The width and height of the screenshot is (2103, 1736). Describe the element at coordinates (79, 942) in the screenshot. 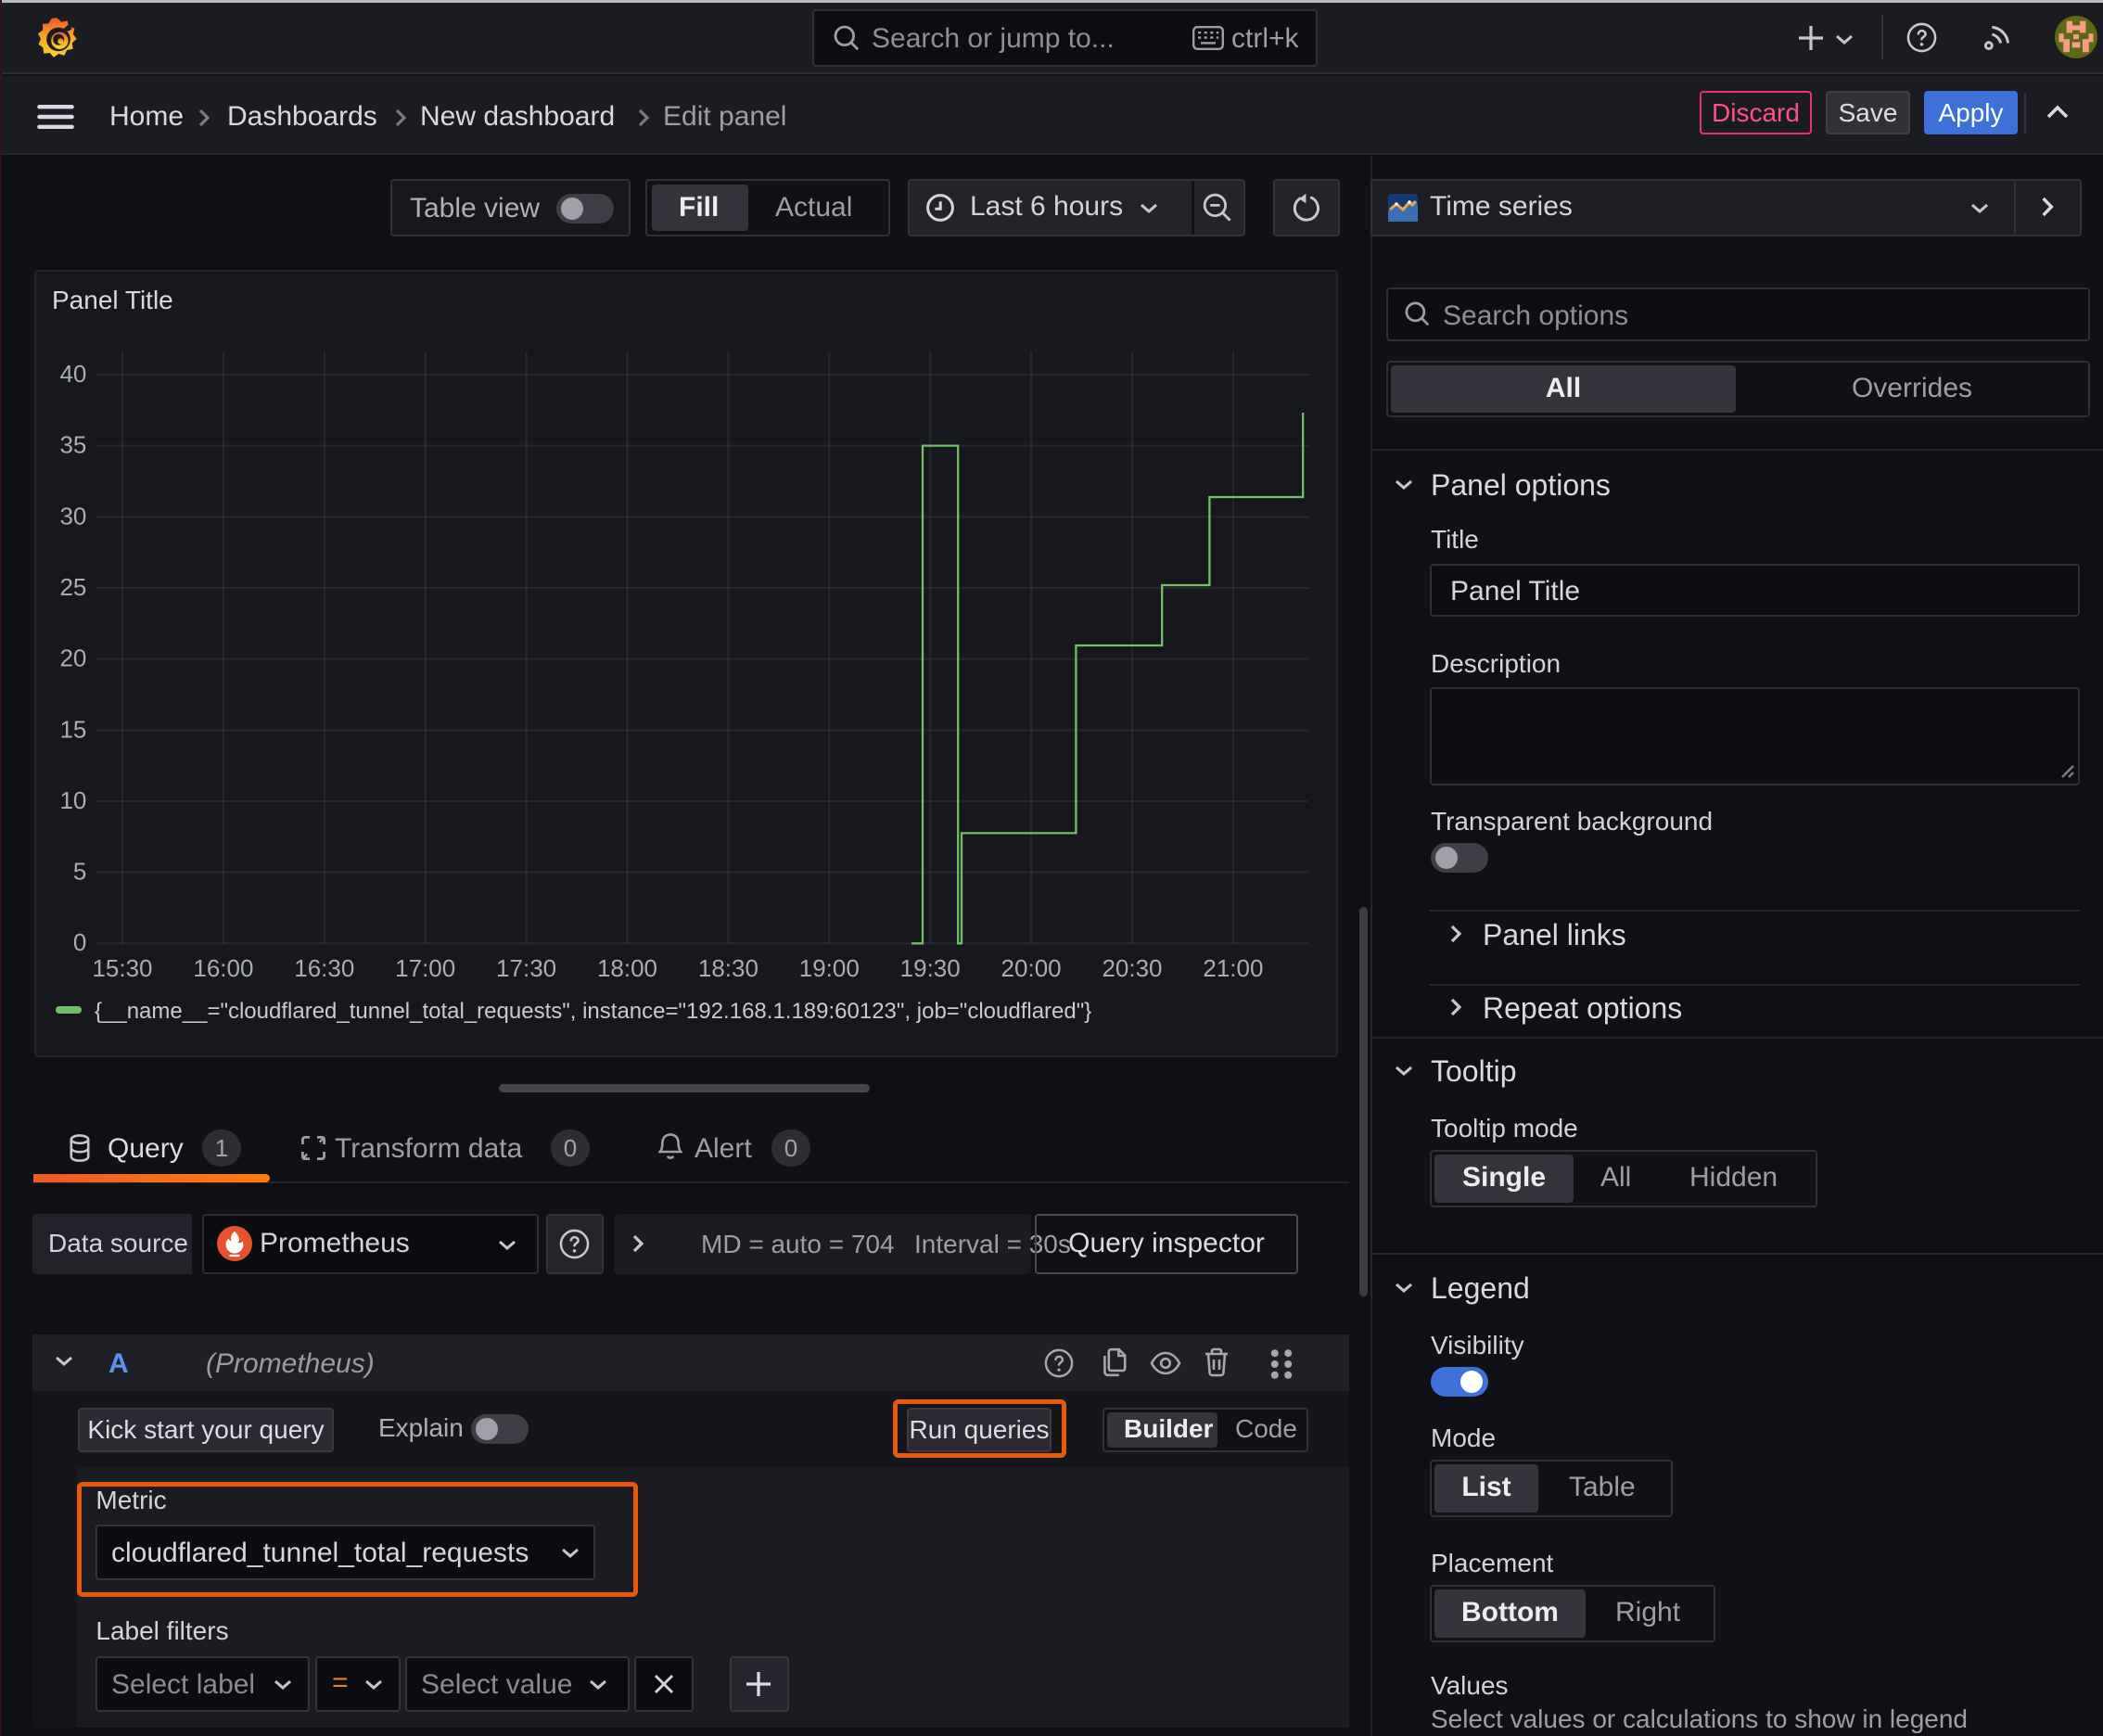

I see `svg-text: 0` at that location.